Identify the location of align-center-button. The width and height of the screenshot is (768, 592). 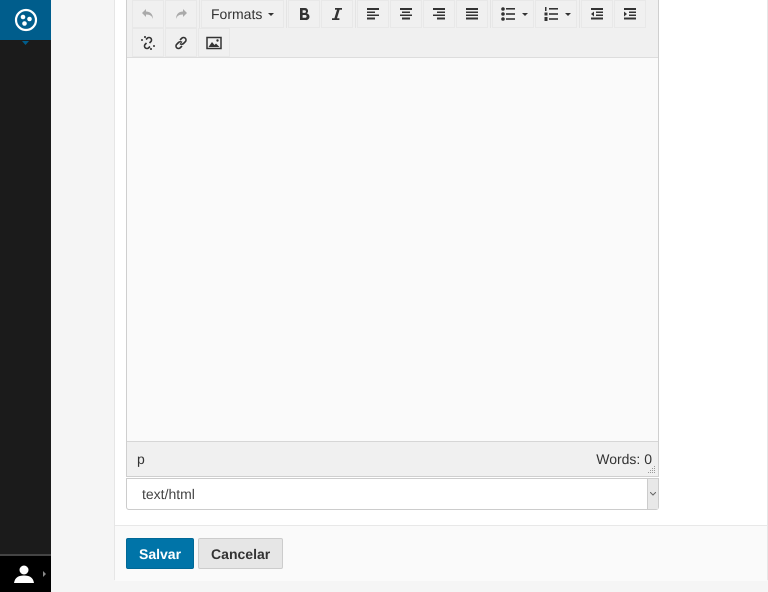
(406, 14).